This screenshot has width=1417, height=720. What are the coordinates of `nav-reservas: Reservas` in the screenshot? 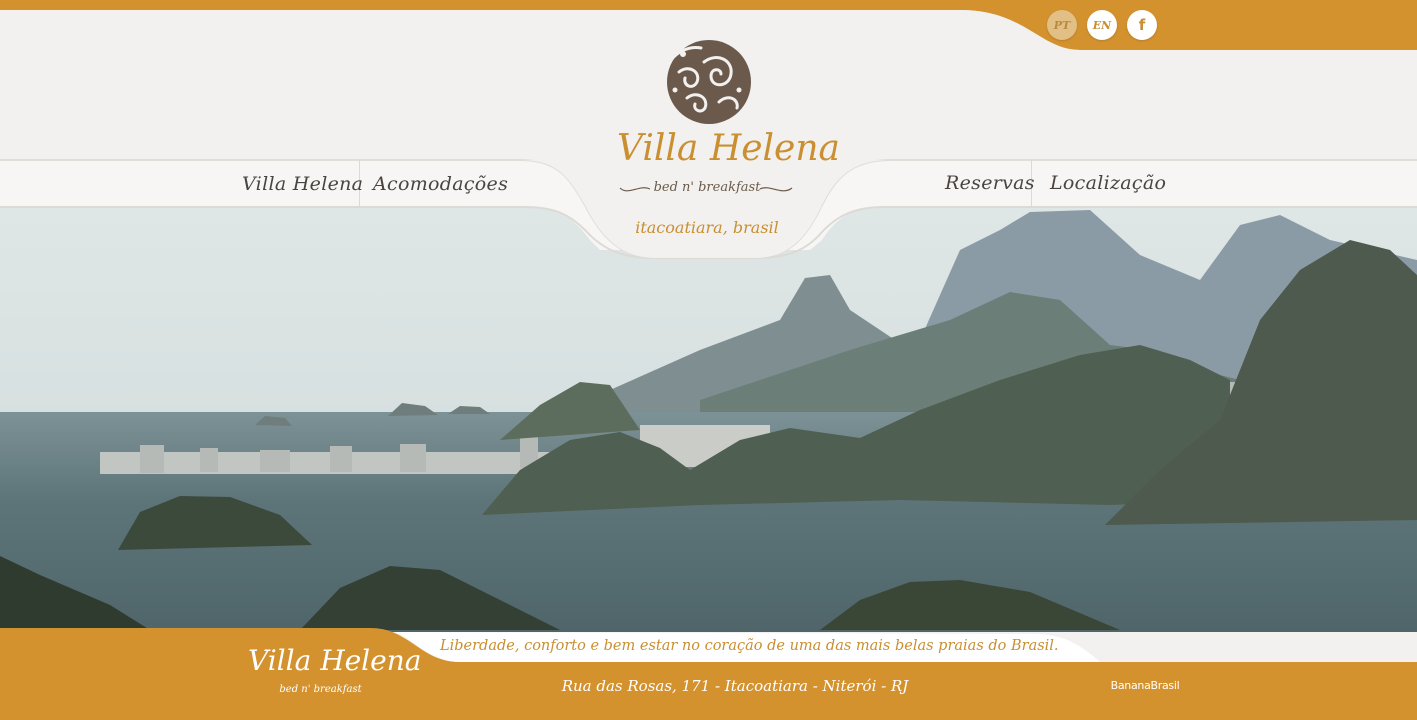 It's located at (990, 183).